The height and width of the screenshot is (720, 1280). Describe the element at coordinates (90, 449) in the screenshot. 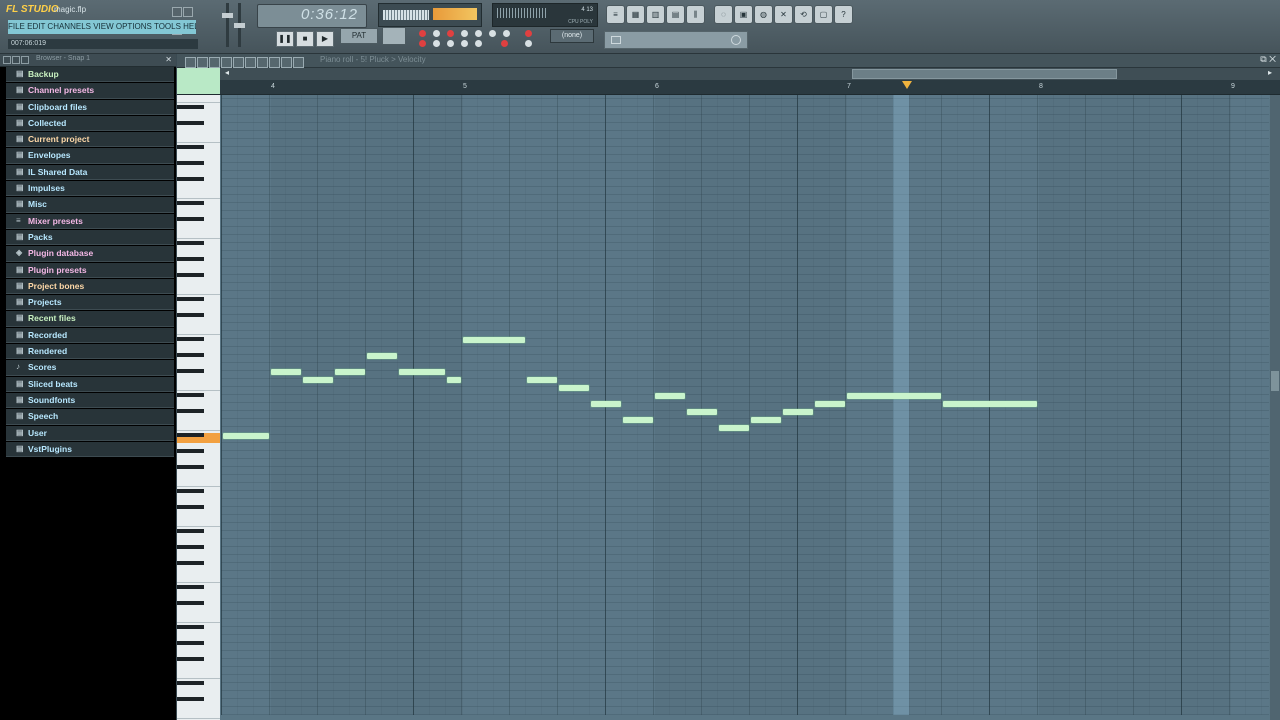

I see `browser-item: ▤ VstPlugins` at that location.